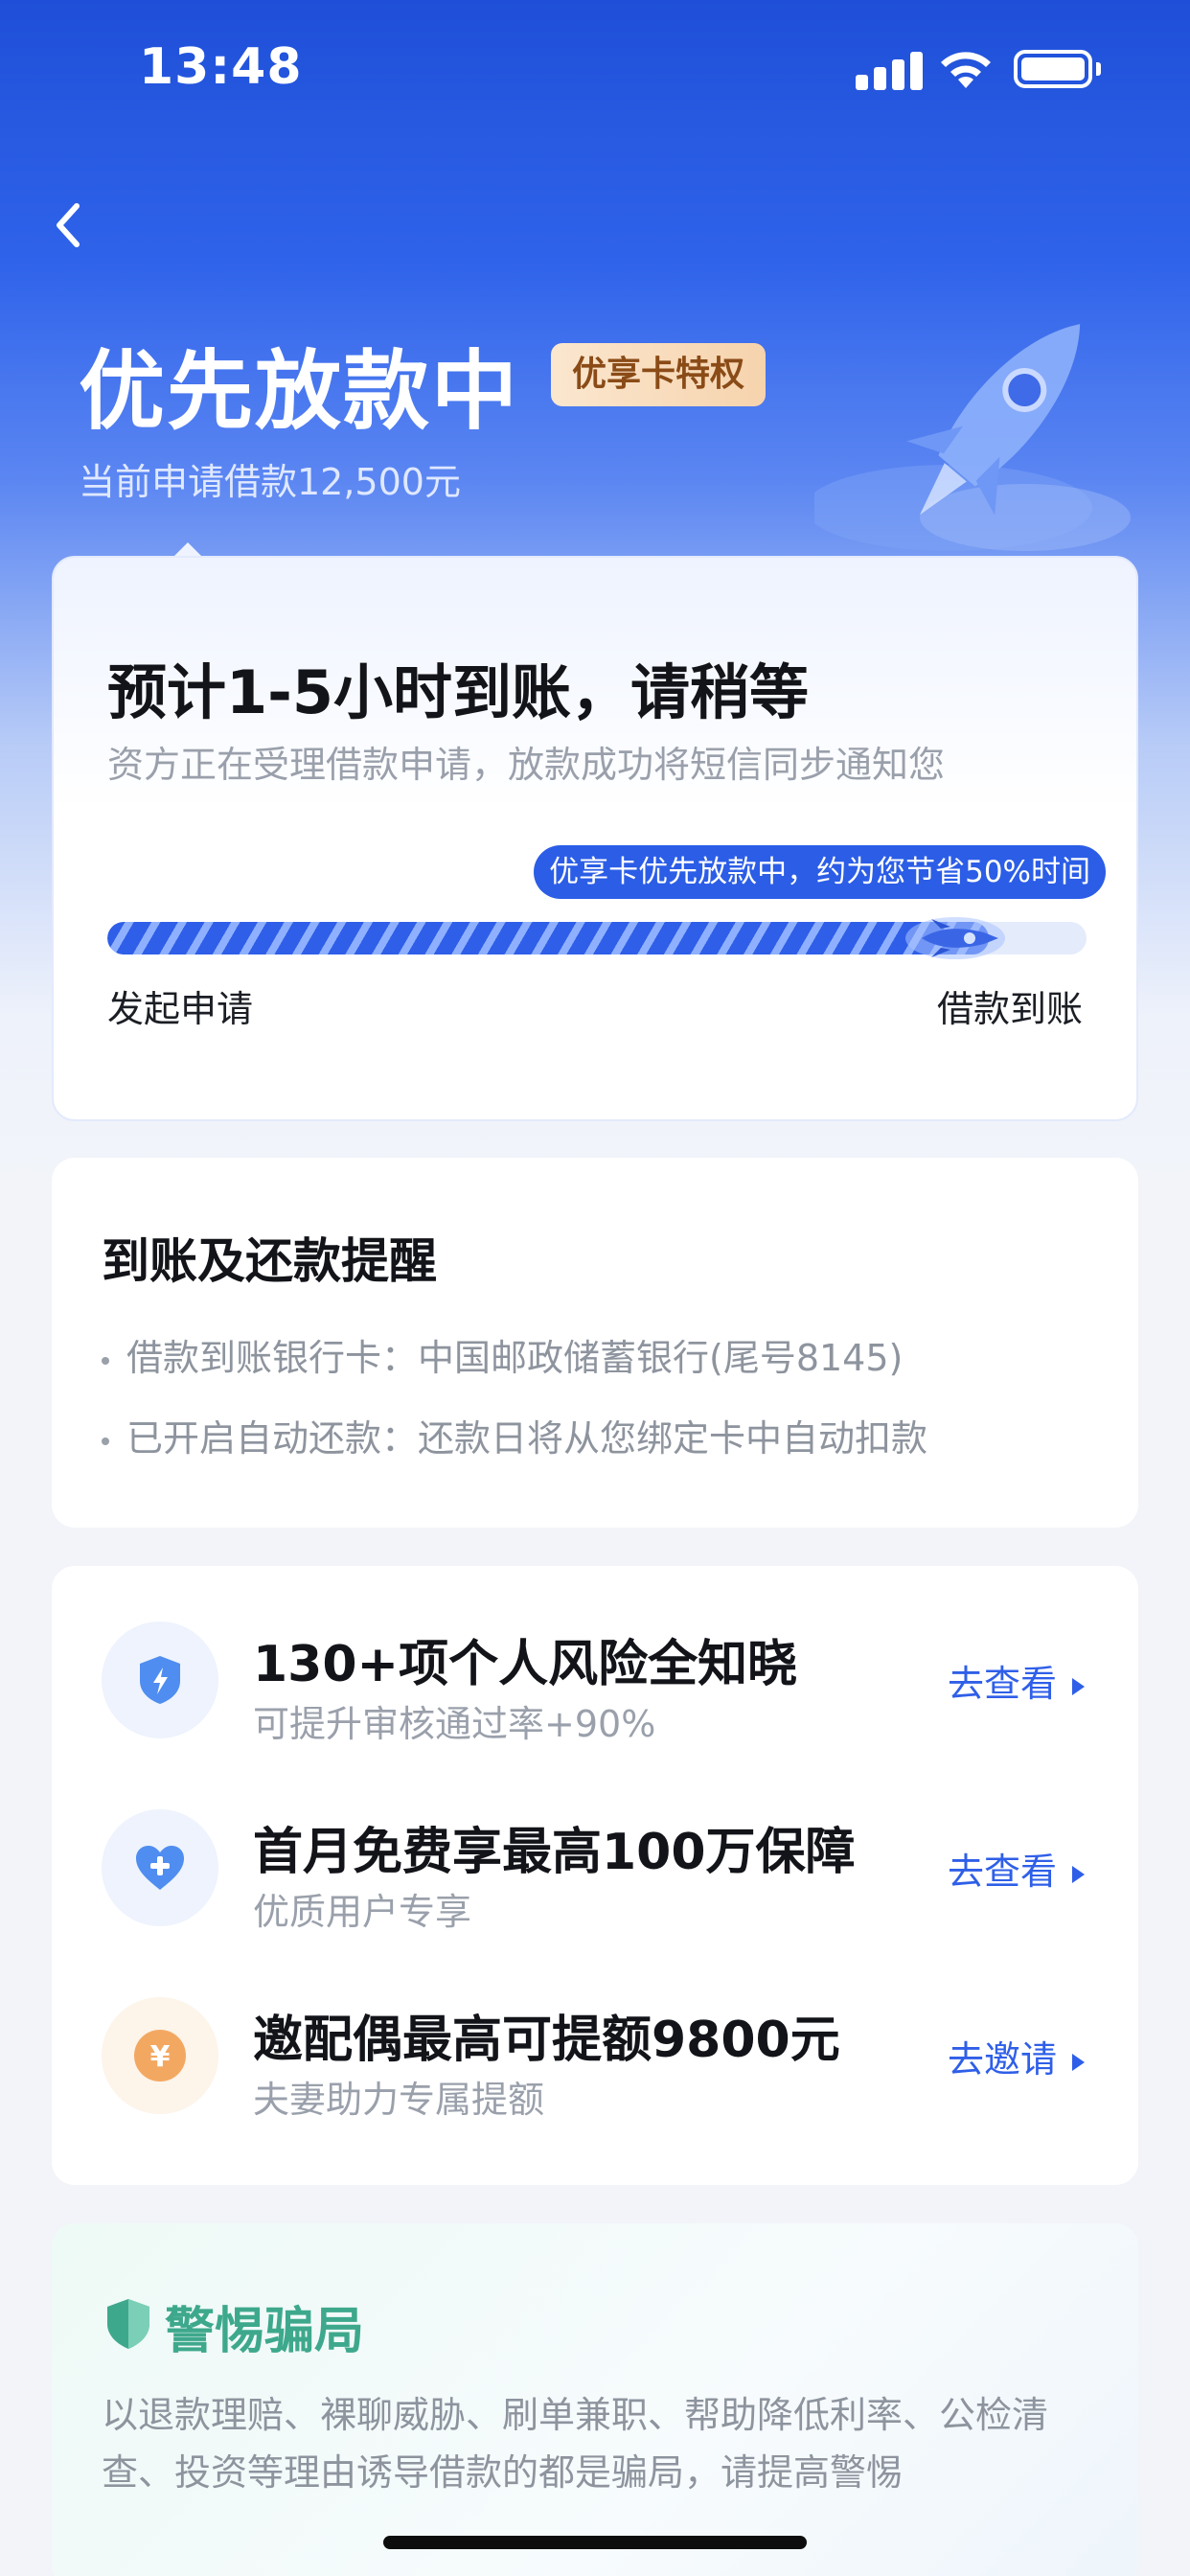 This screenshot has width=1190, height=2576. What do you see at coordinates (973, 437) in the screenshot?
I see `rocket-illustration` at bounding box center [973, 437].